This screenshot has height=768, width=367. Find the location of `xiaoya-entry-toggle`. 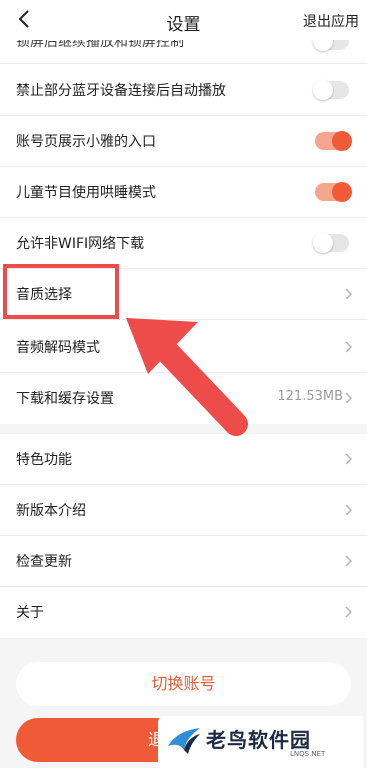

xiaoya-entry-toggle is located at coordinates (333, 141).